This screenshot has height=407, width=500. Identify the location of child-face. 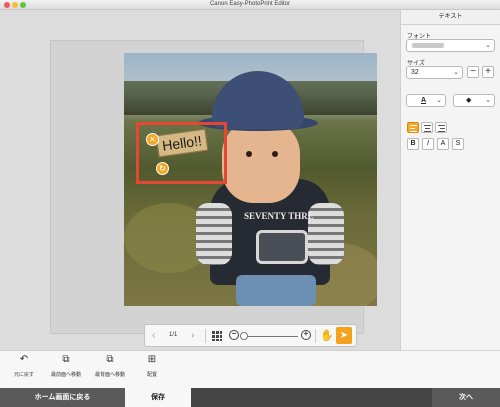
(261, 162).